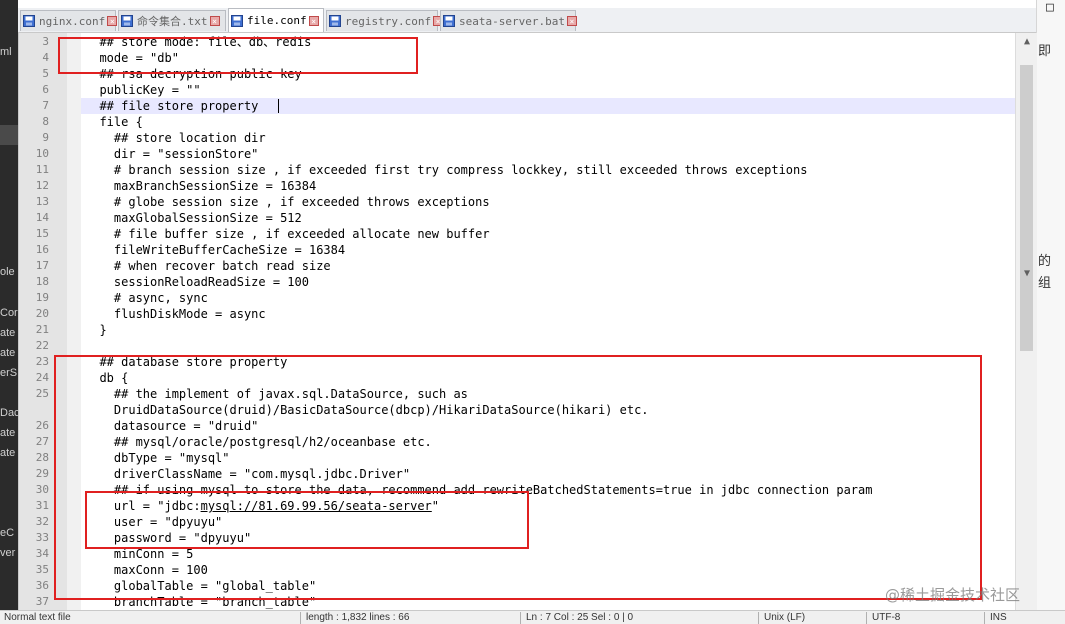 The width and height of the screenshot is (1065, 624). I want to click on code-line: 3 ## store mode: file、db、redis, so click(517, 42).